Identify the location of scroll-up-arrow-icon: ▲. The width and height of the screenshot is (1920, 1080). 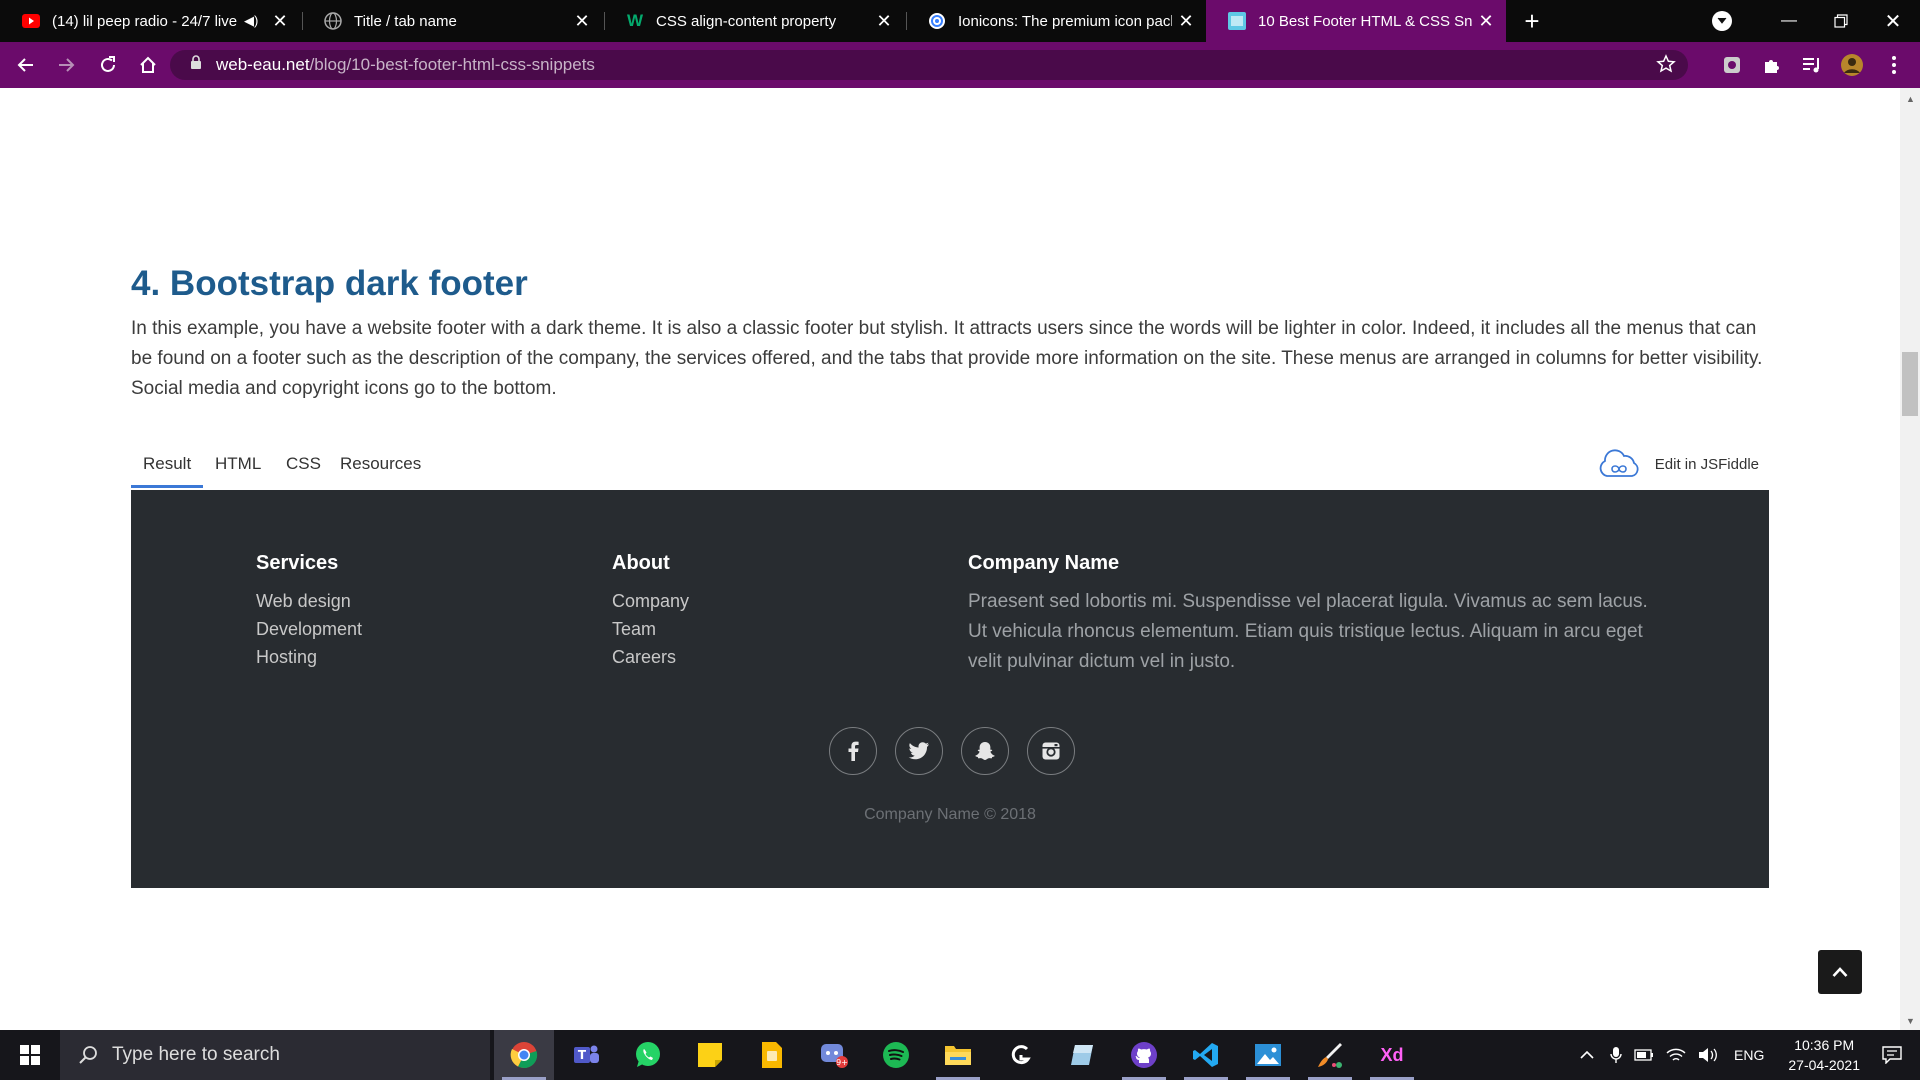
(1910, 99).